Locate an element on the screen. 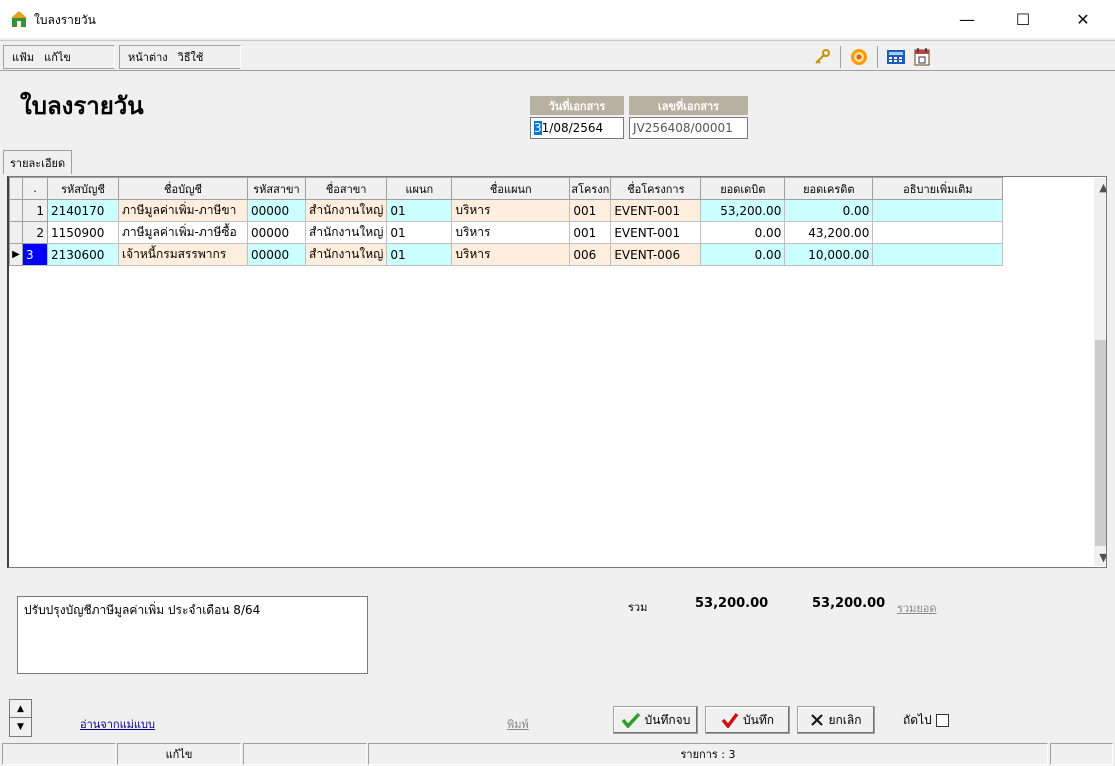  window-title: ใบลงรายวัน is located at coordinates (65, 20).